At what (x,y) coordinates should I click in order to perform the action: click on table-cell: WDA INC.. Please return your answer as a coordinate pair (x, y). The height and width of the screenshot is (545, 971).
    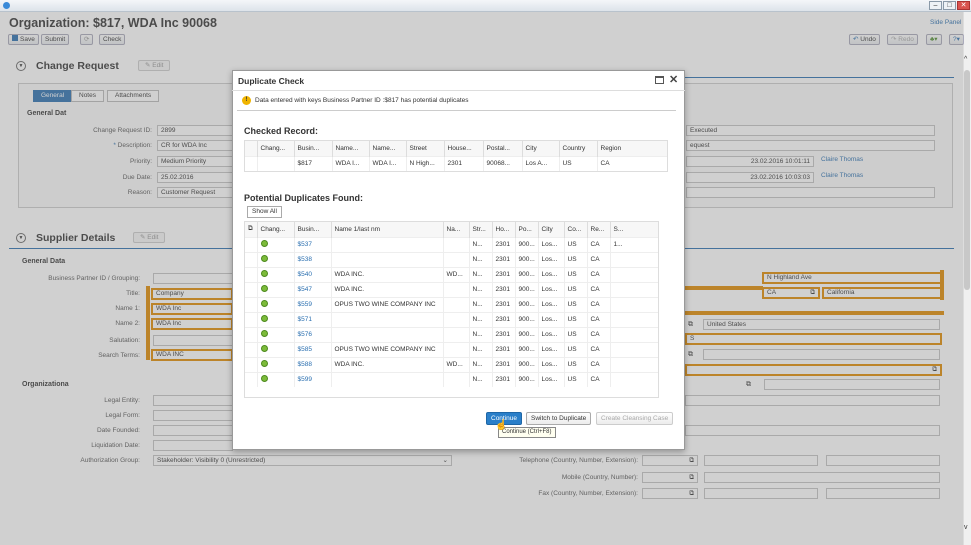
    Looking at the image, I should click on (387, 289).